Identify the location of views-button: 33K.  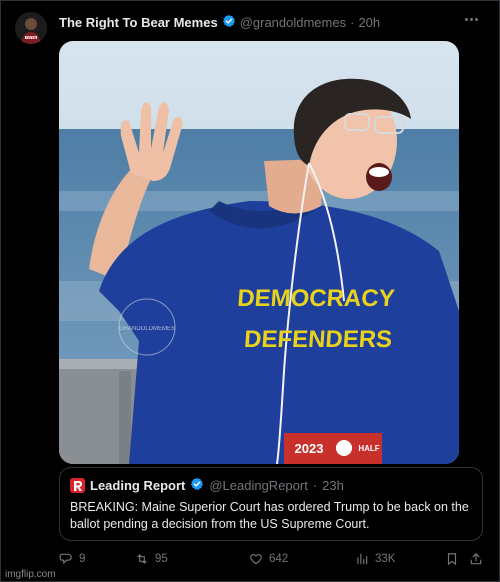
(375, 559).